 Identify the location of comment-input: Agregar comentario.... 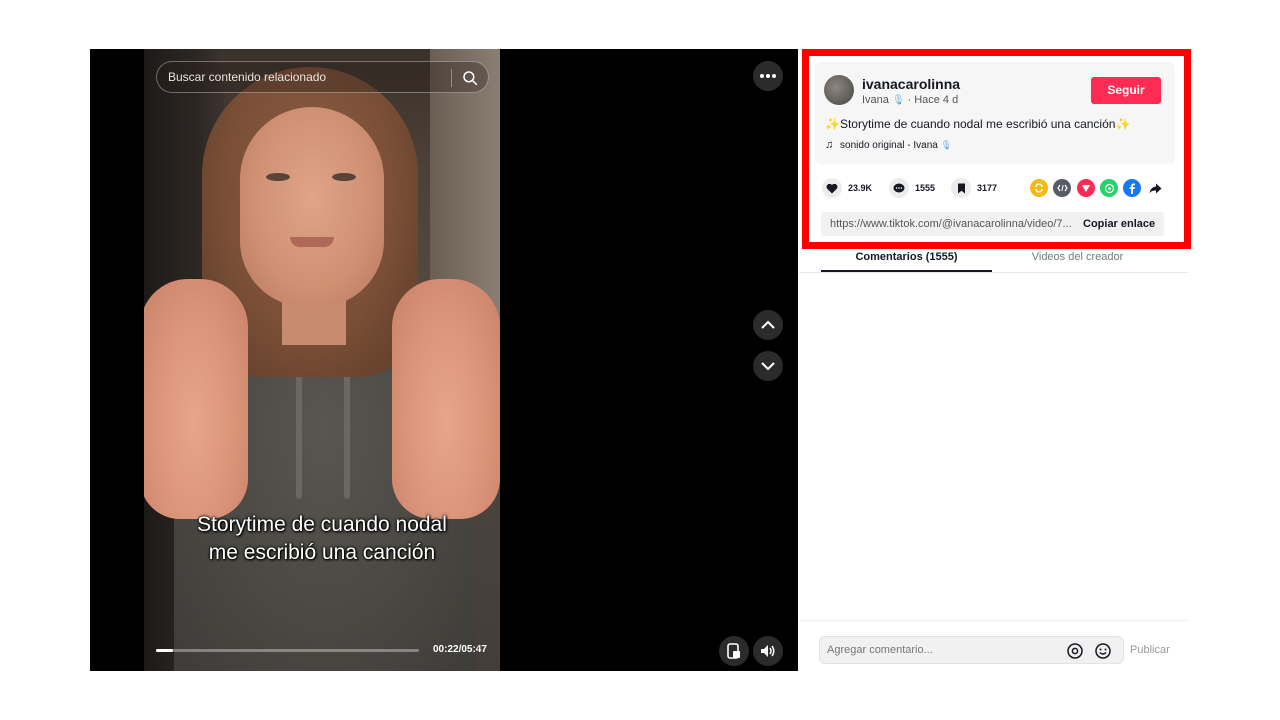
(971, 650).